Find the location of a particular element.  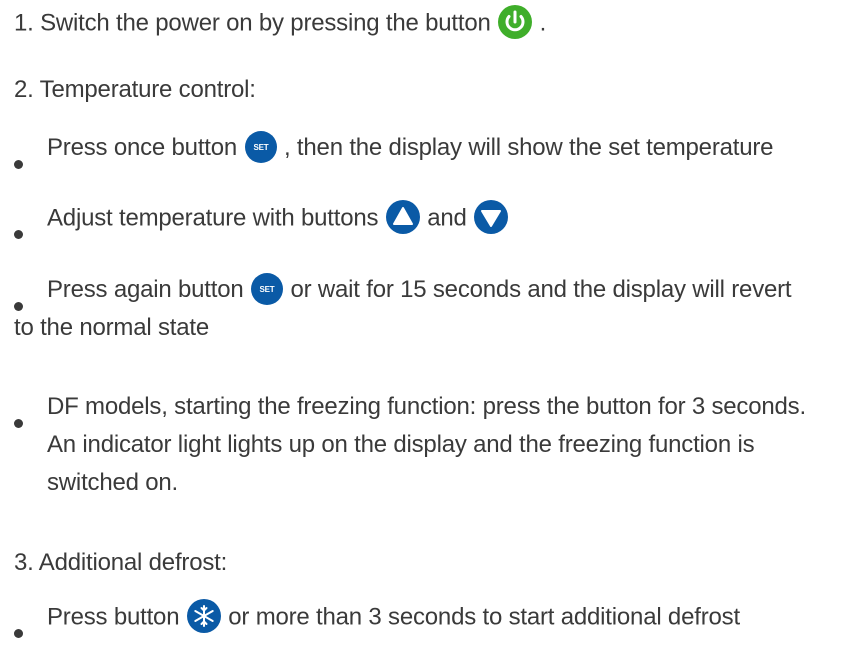

bullet-adjust-text: Adjust temperature with buttons is located at coordinates (213, 218).